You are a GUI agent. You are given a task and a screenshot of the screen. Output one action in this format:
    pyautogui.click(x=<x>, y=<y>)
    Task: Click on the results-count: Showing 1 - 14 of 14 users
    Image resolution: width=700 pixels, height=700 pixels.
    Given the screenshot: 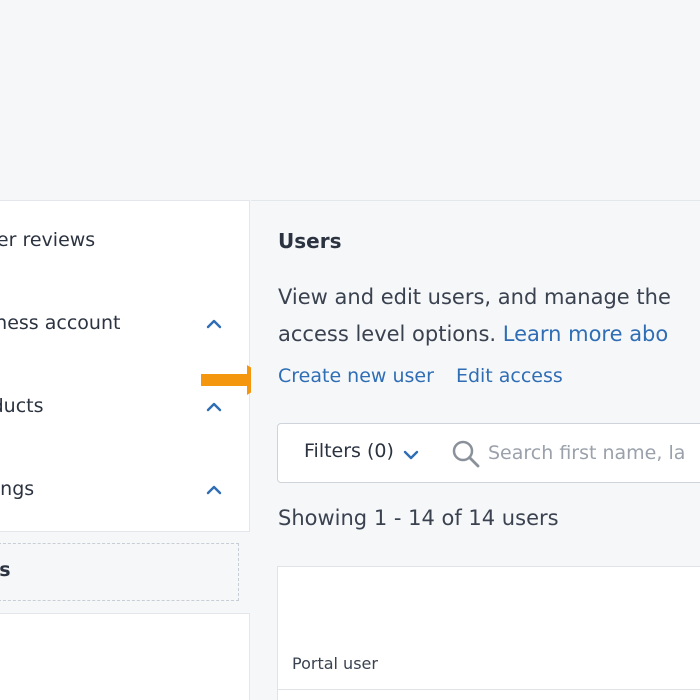 What is the action you would take?
    pyautogui.click(x=418, y=518)
    